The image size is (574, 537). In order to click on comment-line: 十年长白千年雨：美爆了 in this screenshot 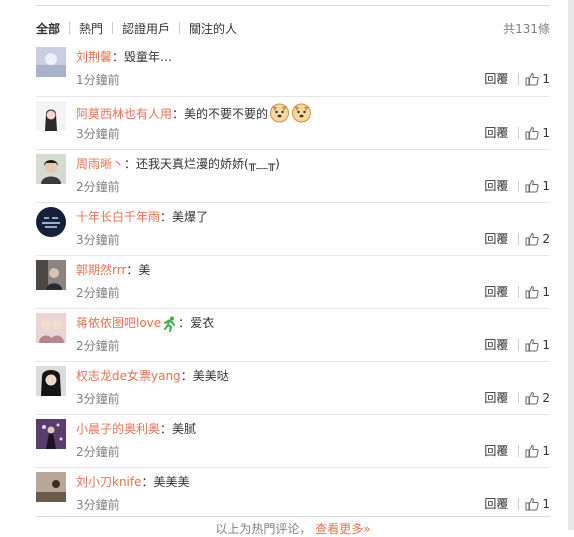, I will do `click(142, 216)`.